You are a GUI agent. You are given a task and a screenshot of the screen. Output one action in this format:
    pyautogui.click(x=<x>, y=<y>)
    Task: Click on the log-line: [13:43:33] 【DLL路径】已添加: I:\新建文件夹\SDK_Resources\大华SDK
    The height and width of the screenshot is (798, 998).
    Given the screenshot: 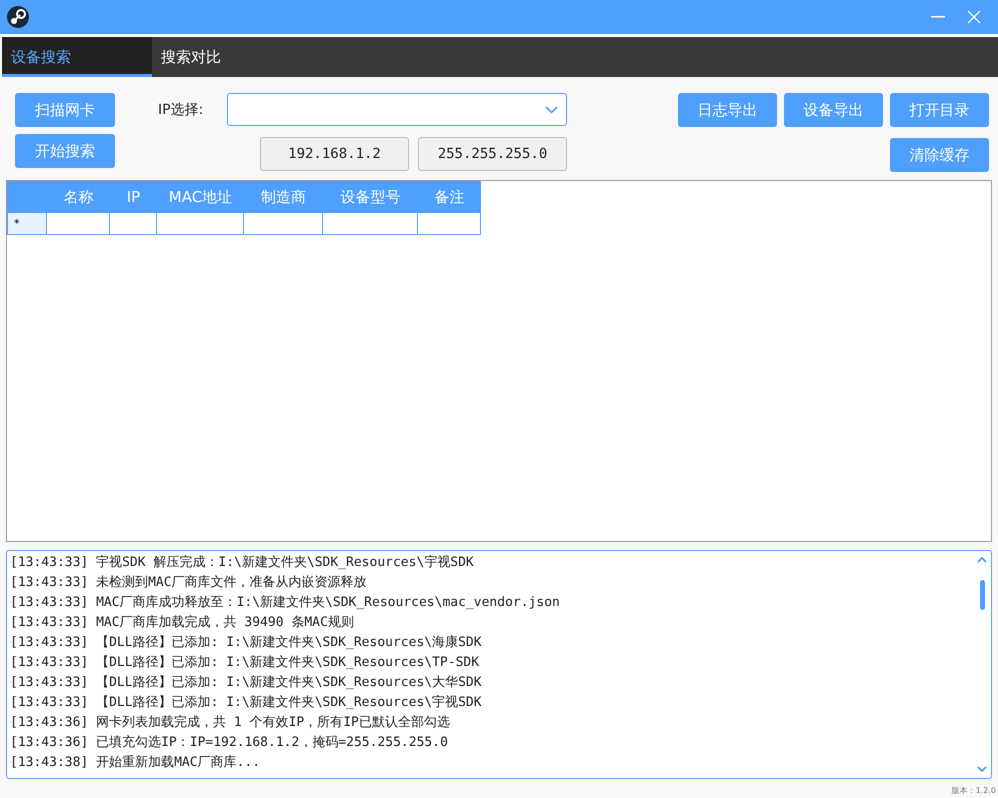 What is the action you would take?
    pyautogui.click(x=246, y=683)
    